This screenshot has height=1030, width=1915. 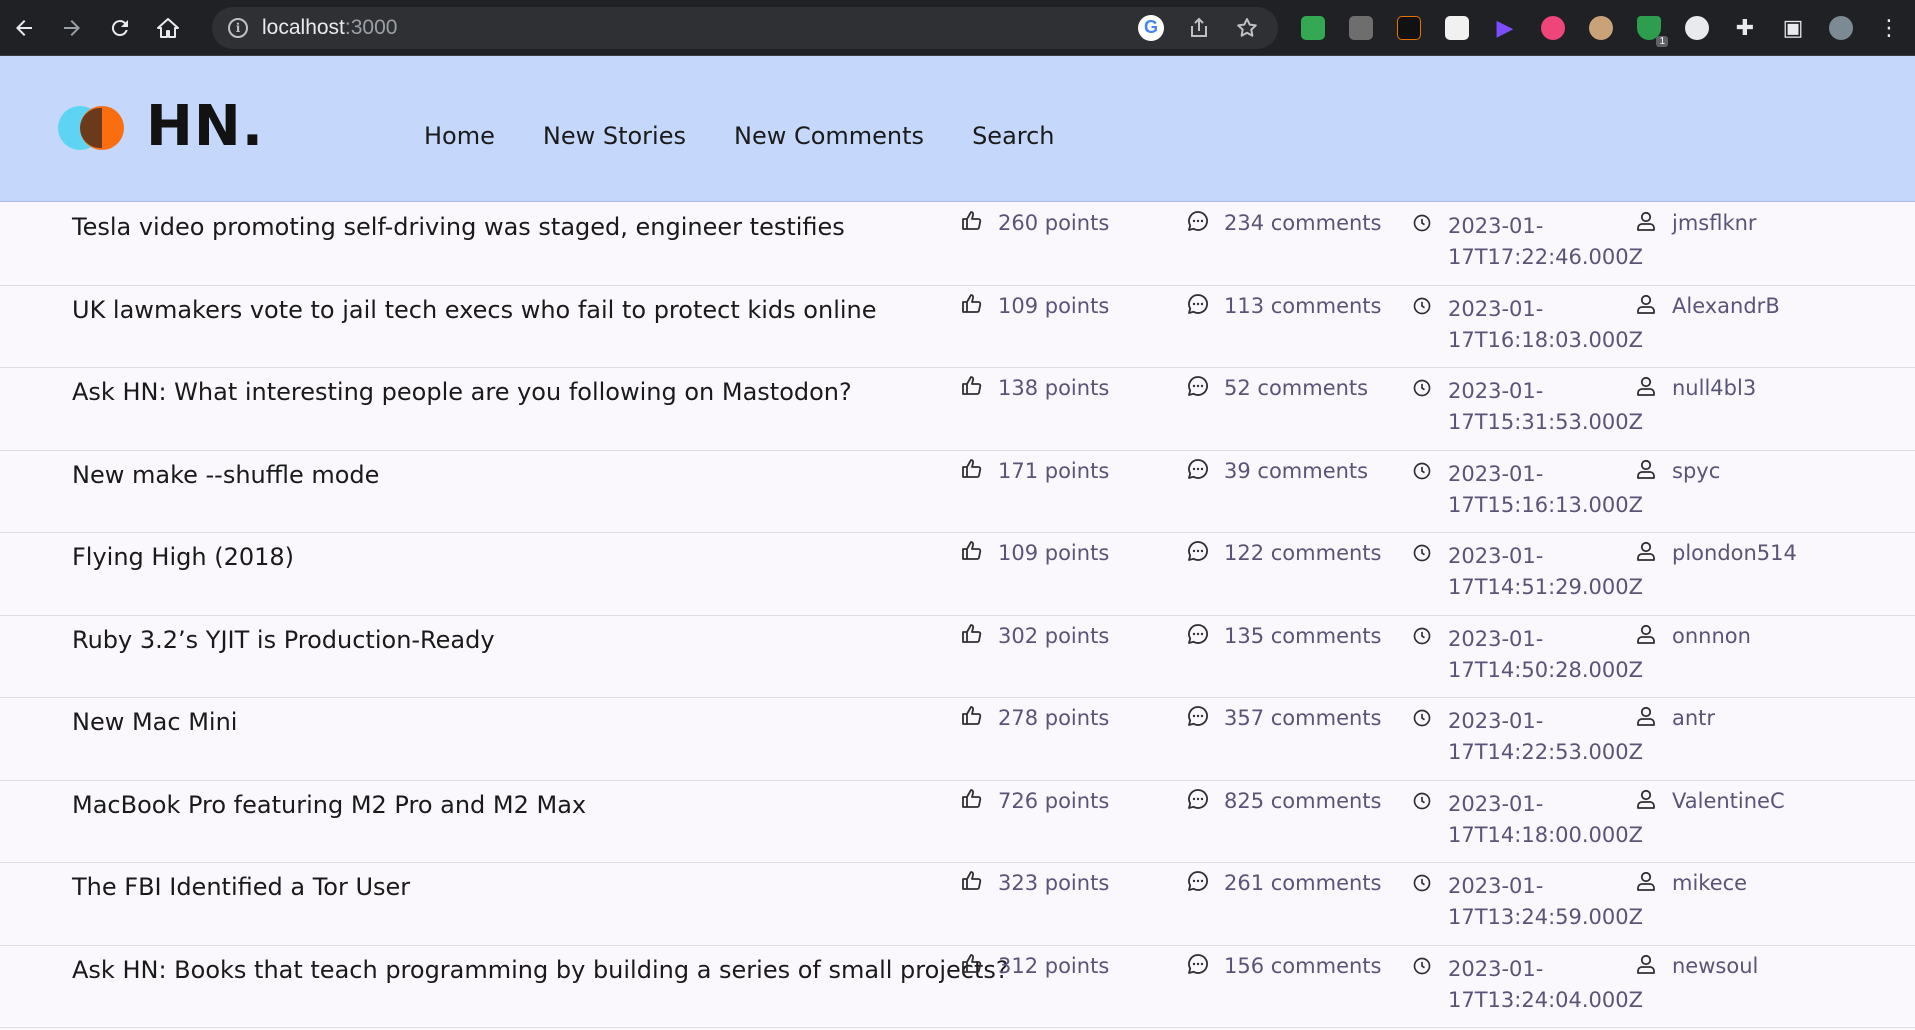 I want to click on story-user: newsoul, so click(x=1696, y=966).